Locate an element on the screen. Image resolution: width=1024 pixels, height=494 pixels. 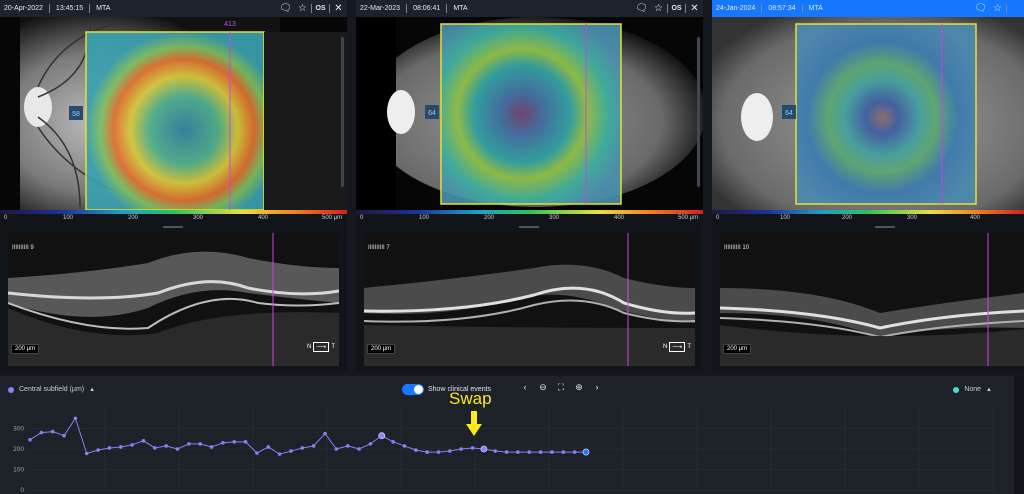
y-tick-label: 300 is located at coordinates (18, 429).